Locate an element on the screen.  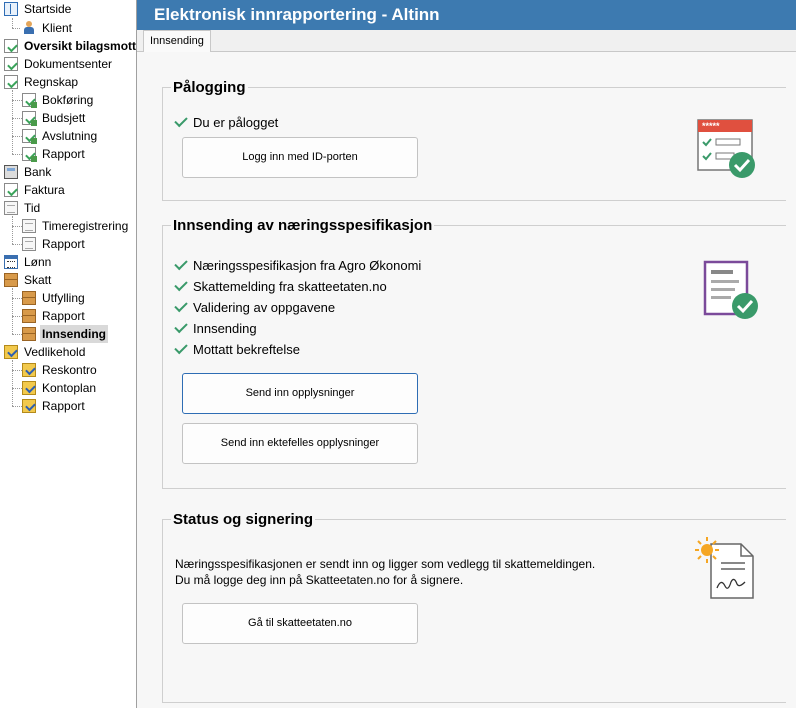
send-info-button: Send inn opplysninger is located at coordinates (300, 393).